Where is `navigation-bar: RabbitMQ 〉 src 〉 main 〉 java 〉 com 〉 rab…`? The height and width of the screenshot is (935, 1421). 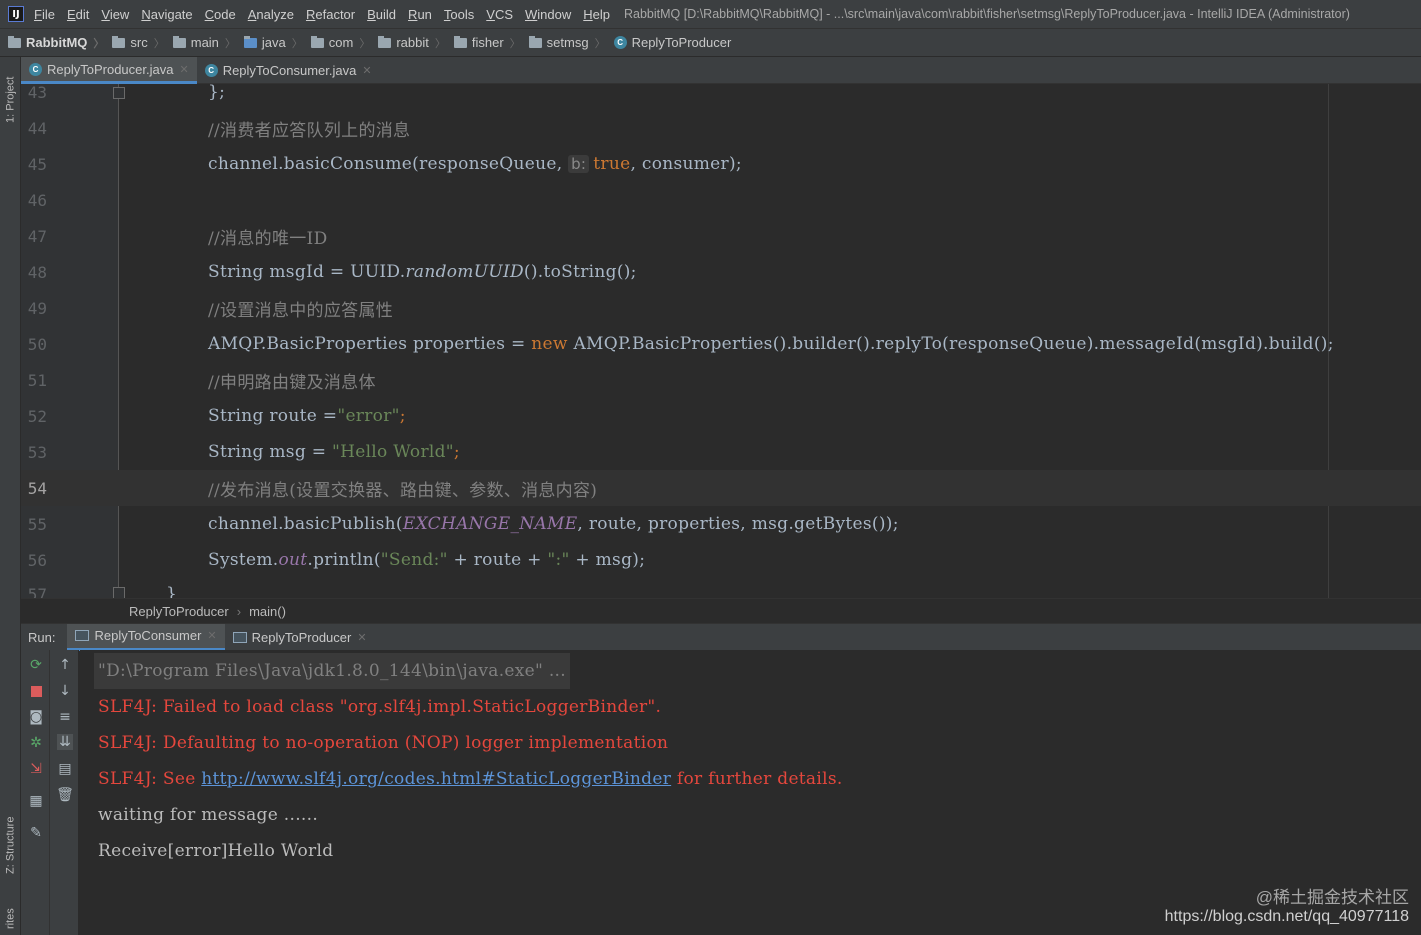
navigation-bar: RabbitMQ 〉 src 〉 main 〉 java 〉 com 〉 rab… is located at coordinates (710, 43).